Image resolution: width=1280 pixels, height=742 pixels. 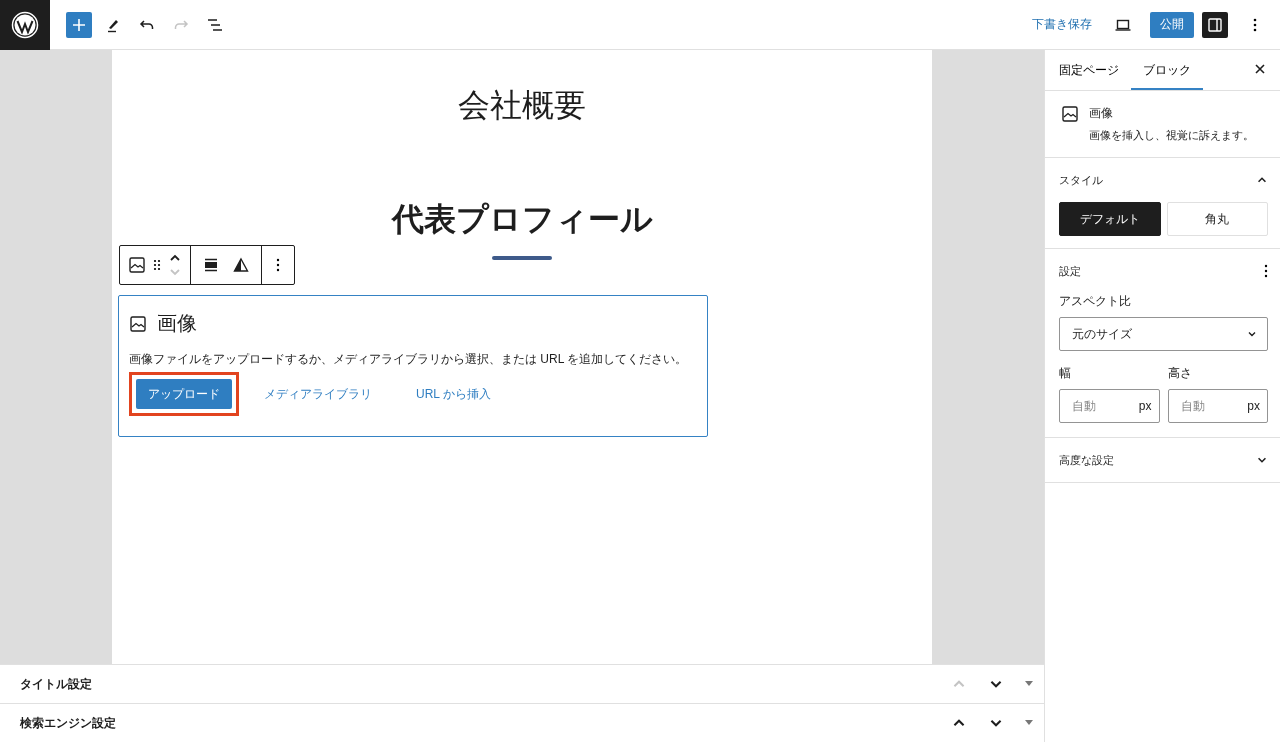 I want to click on add-block-button, so click(x=79, y=24).